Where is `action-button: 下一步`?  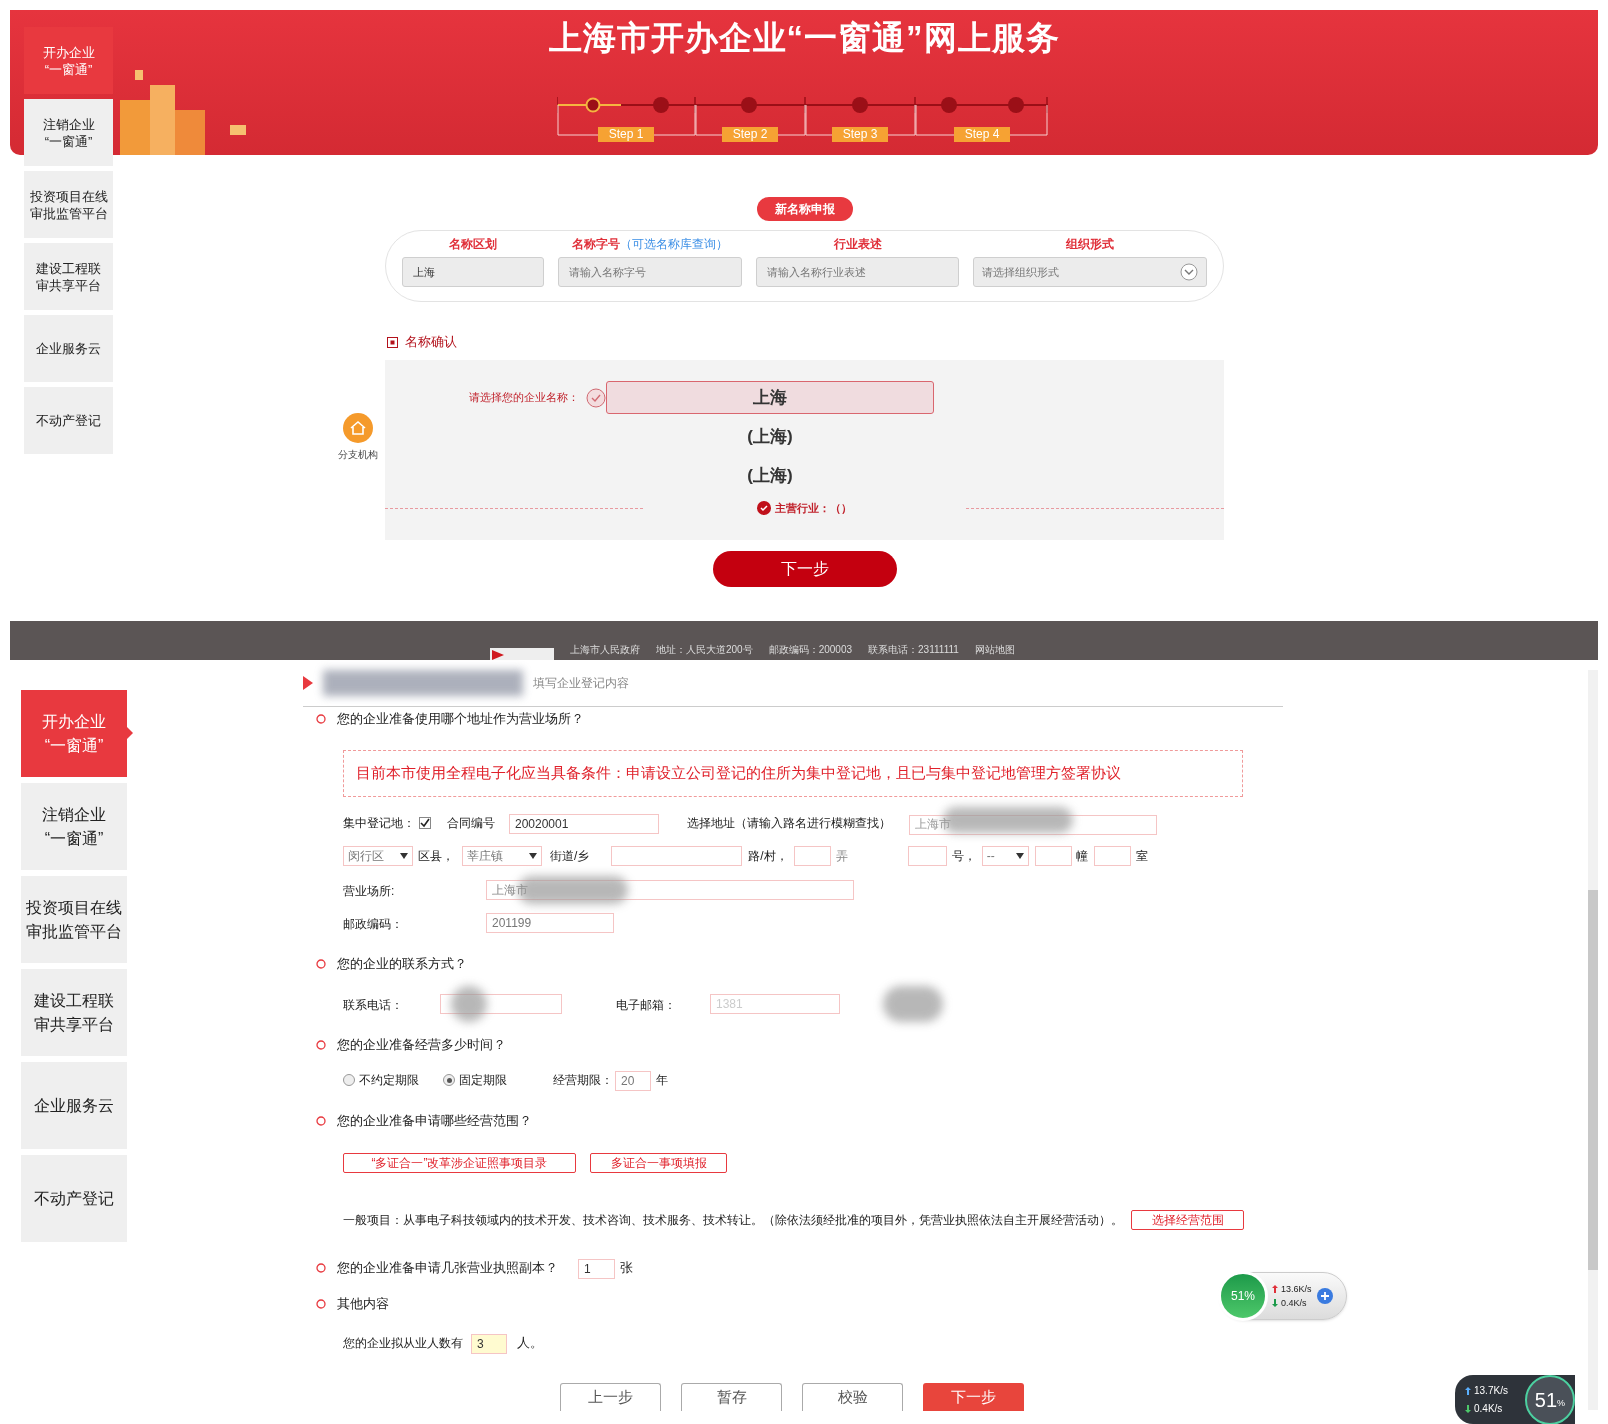 action-button: 下一步 is located at coordinates (973, 1397).